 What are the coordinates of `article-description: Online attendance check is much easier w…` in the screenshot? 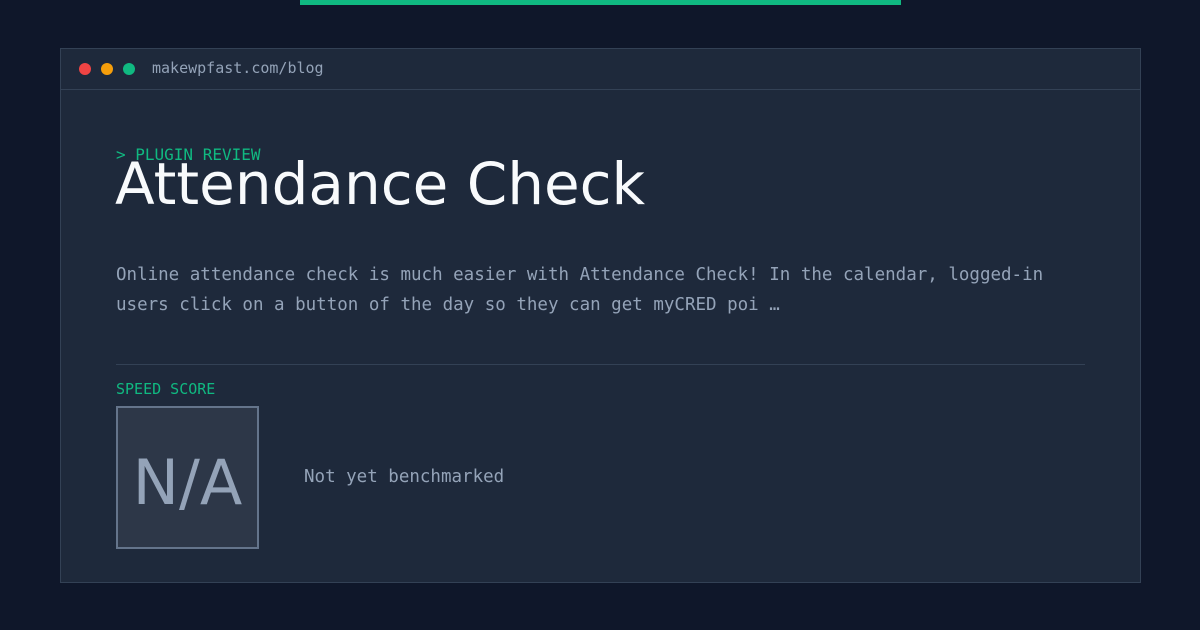 It's located at (580, 290).